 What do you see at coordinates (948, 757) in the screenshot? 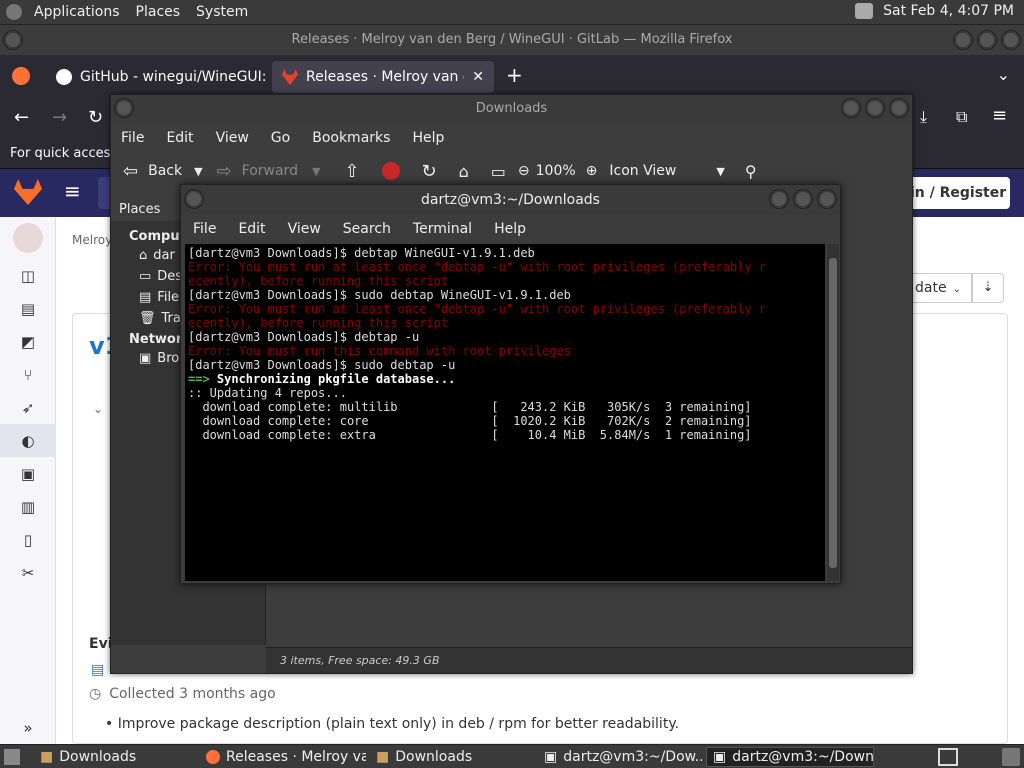
I see `workspace-switcher-icon` at bounding box center [948, 757].